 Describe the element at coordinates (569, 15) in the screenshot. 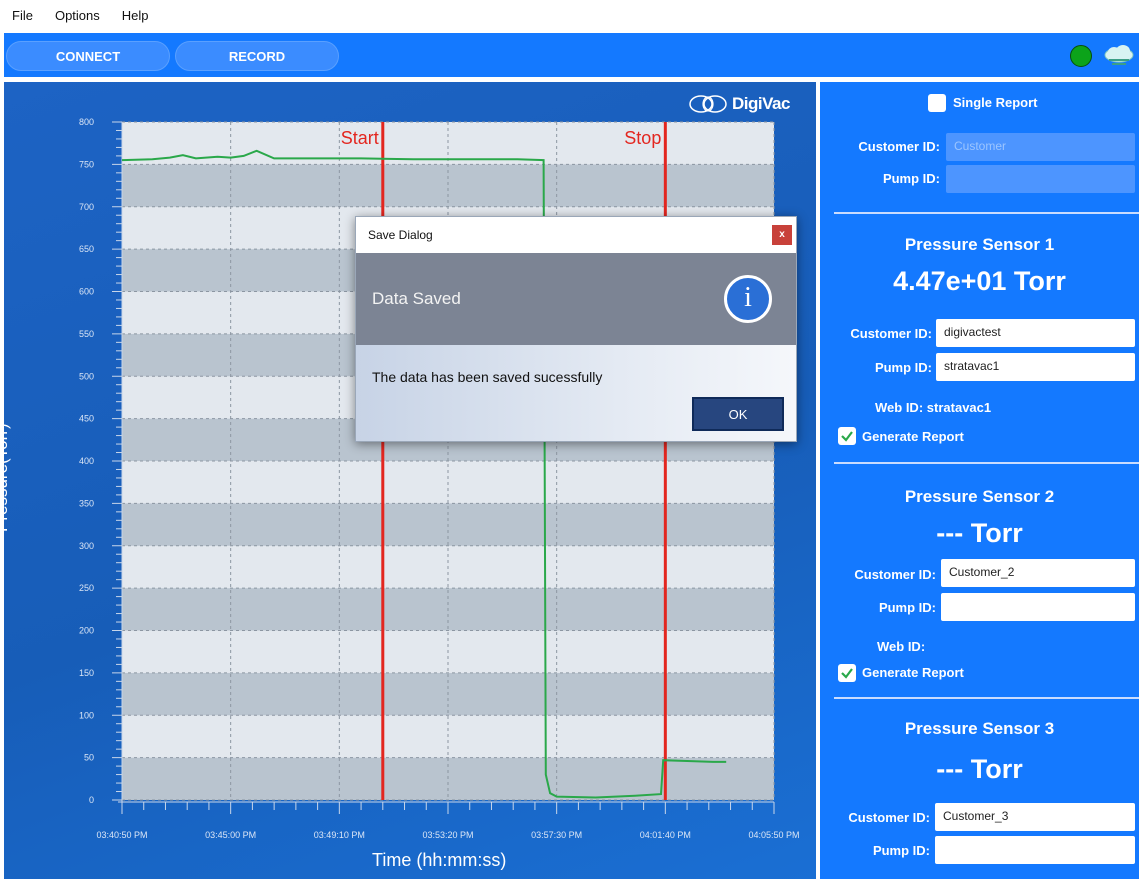

I see `menu-bar: File Options Help` at that location.